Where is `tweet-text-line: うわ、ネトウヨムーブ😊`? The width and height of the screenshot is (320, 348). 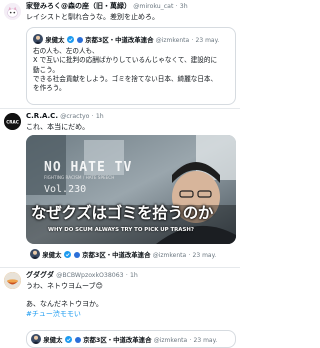
tweet-text-line: うわ、ネトウヨムーブ😊 is located at coordinates (64, 286).